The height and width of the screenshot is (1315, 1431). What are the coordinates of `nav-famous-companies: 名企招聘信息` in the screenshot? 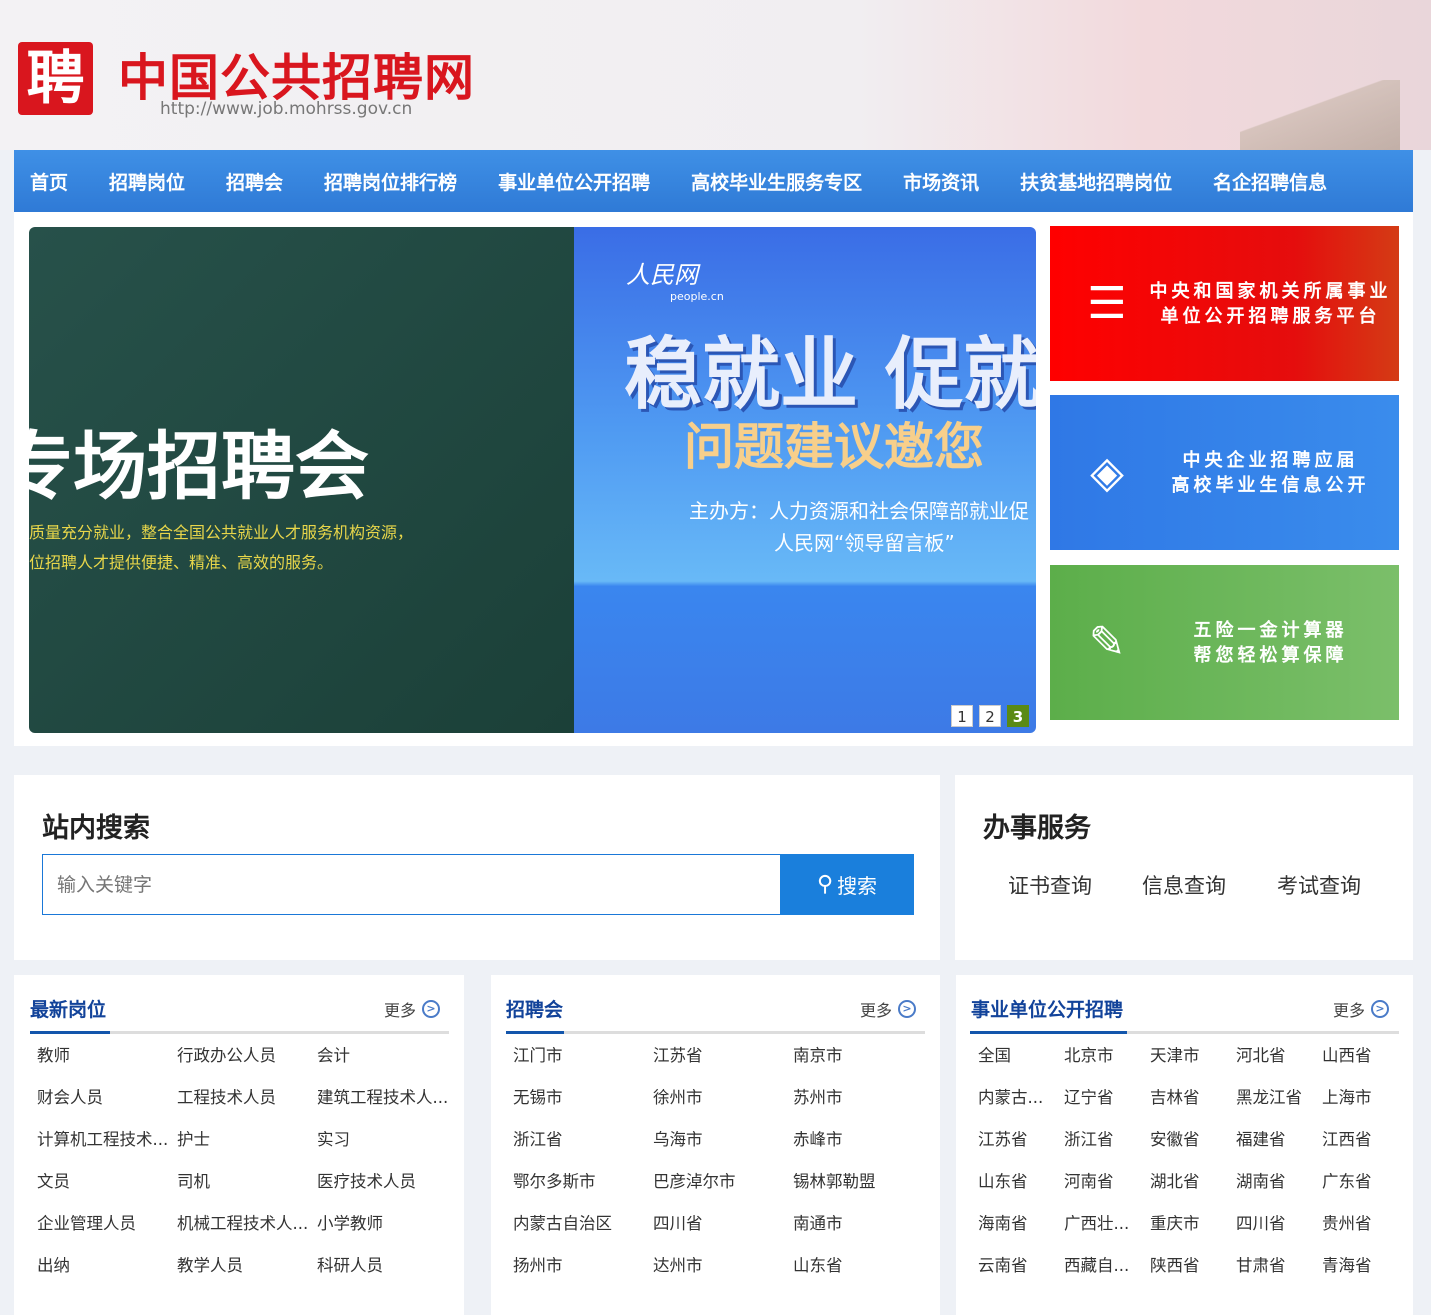 It's located at (1270, 181).